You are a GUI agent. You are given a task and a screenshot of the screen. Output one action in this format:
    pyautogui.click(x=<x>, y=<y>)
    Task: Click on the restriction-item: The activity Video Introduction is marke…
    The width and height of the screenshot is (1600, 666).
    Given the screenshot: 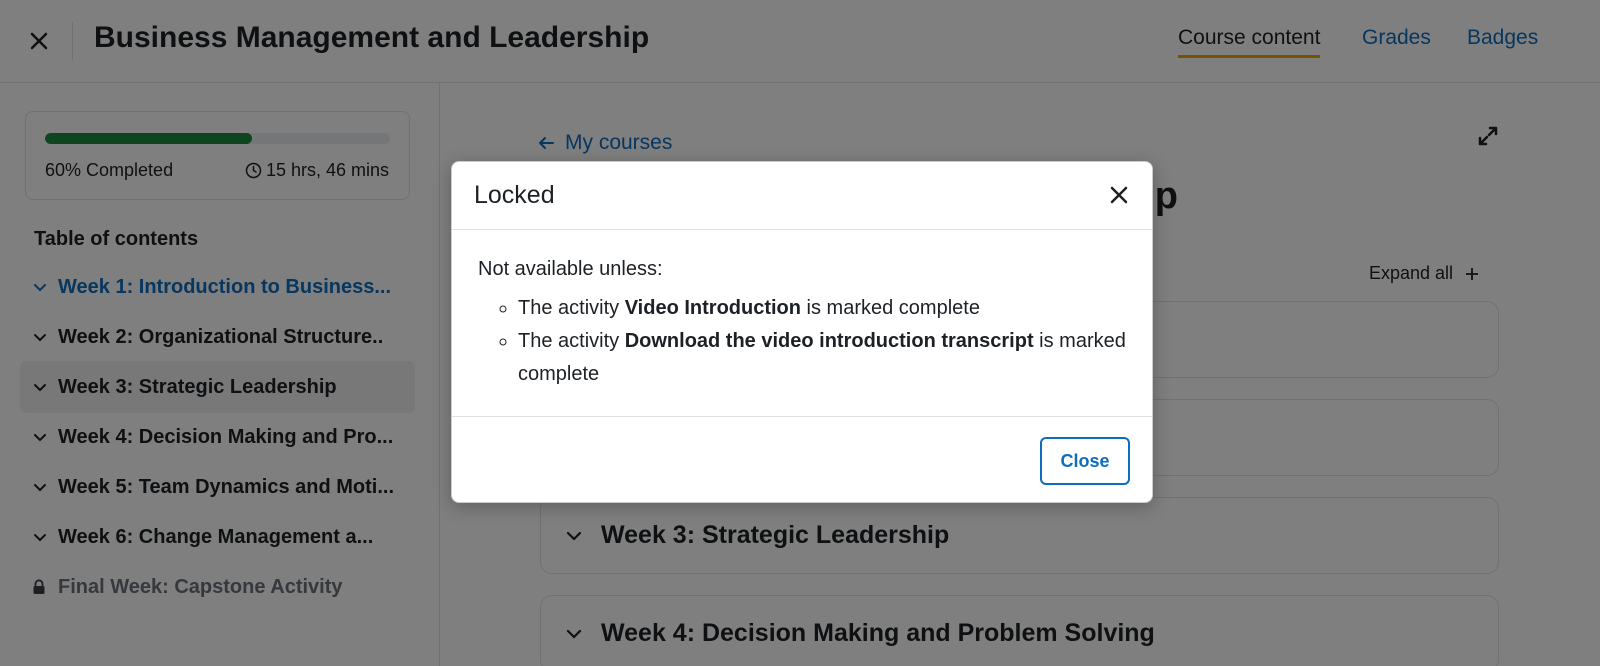 What is the action you would take?
    pyautogui.click(x=822, y=308)
    